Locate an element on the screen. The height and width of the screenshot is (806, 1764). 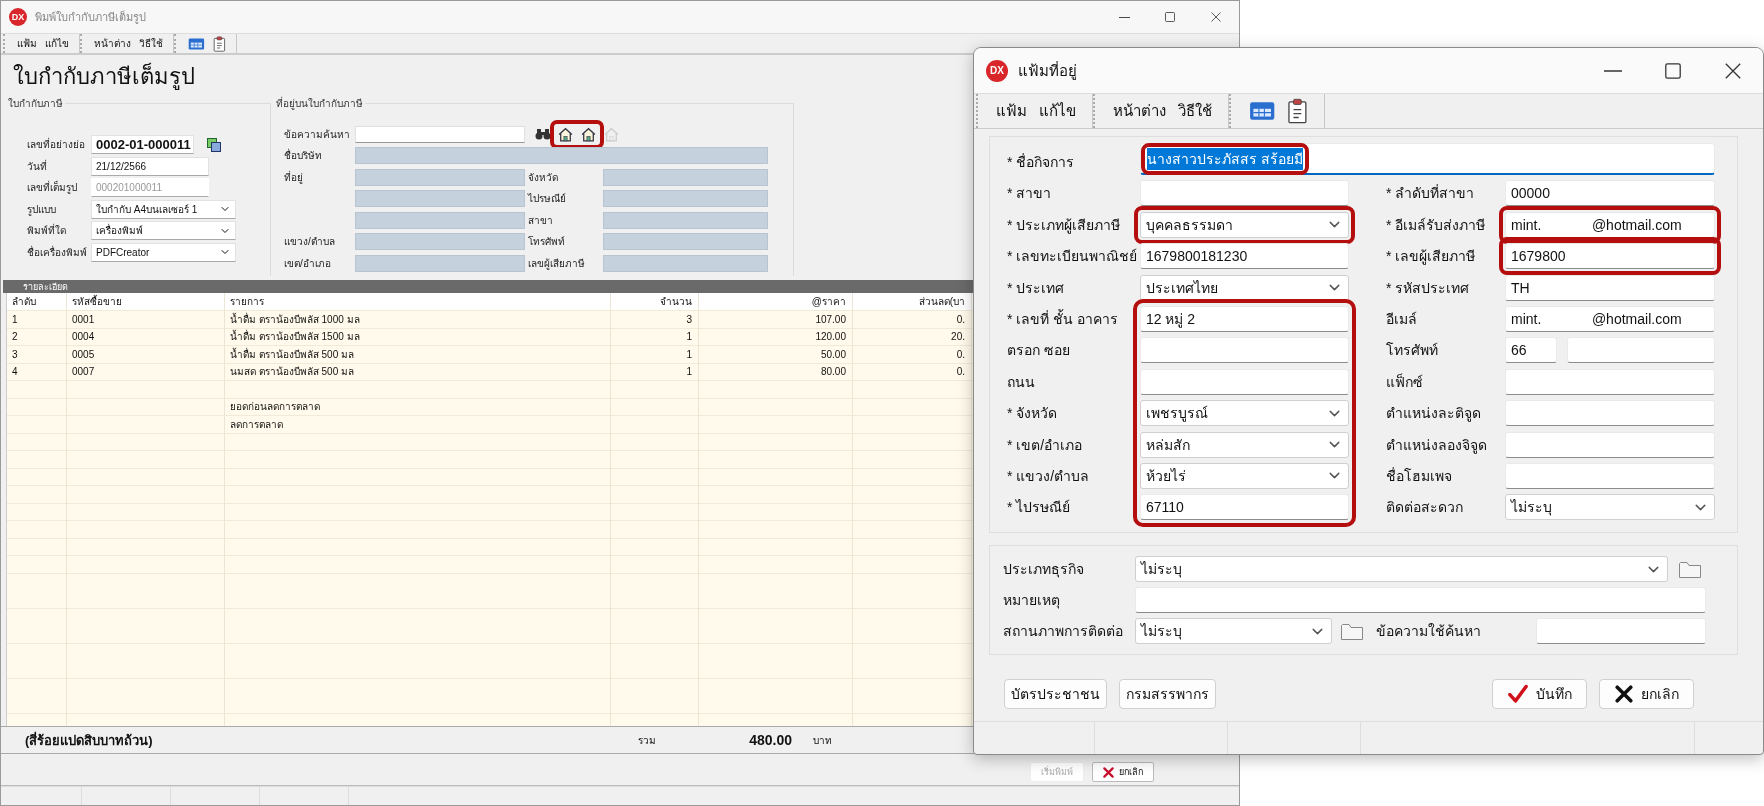
total-value: 480.00 is located at coordinates (770, 740).